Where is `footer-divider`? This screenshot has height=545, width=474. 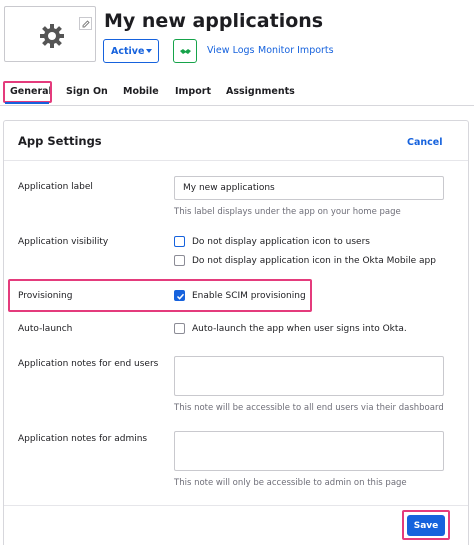 footer-divider is located at coordinates (236, 505).